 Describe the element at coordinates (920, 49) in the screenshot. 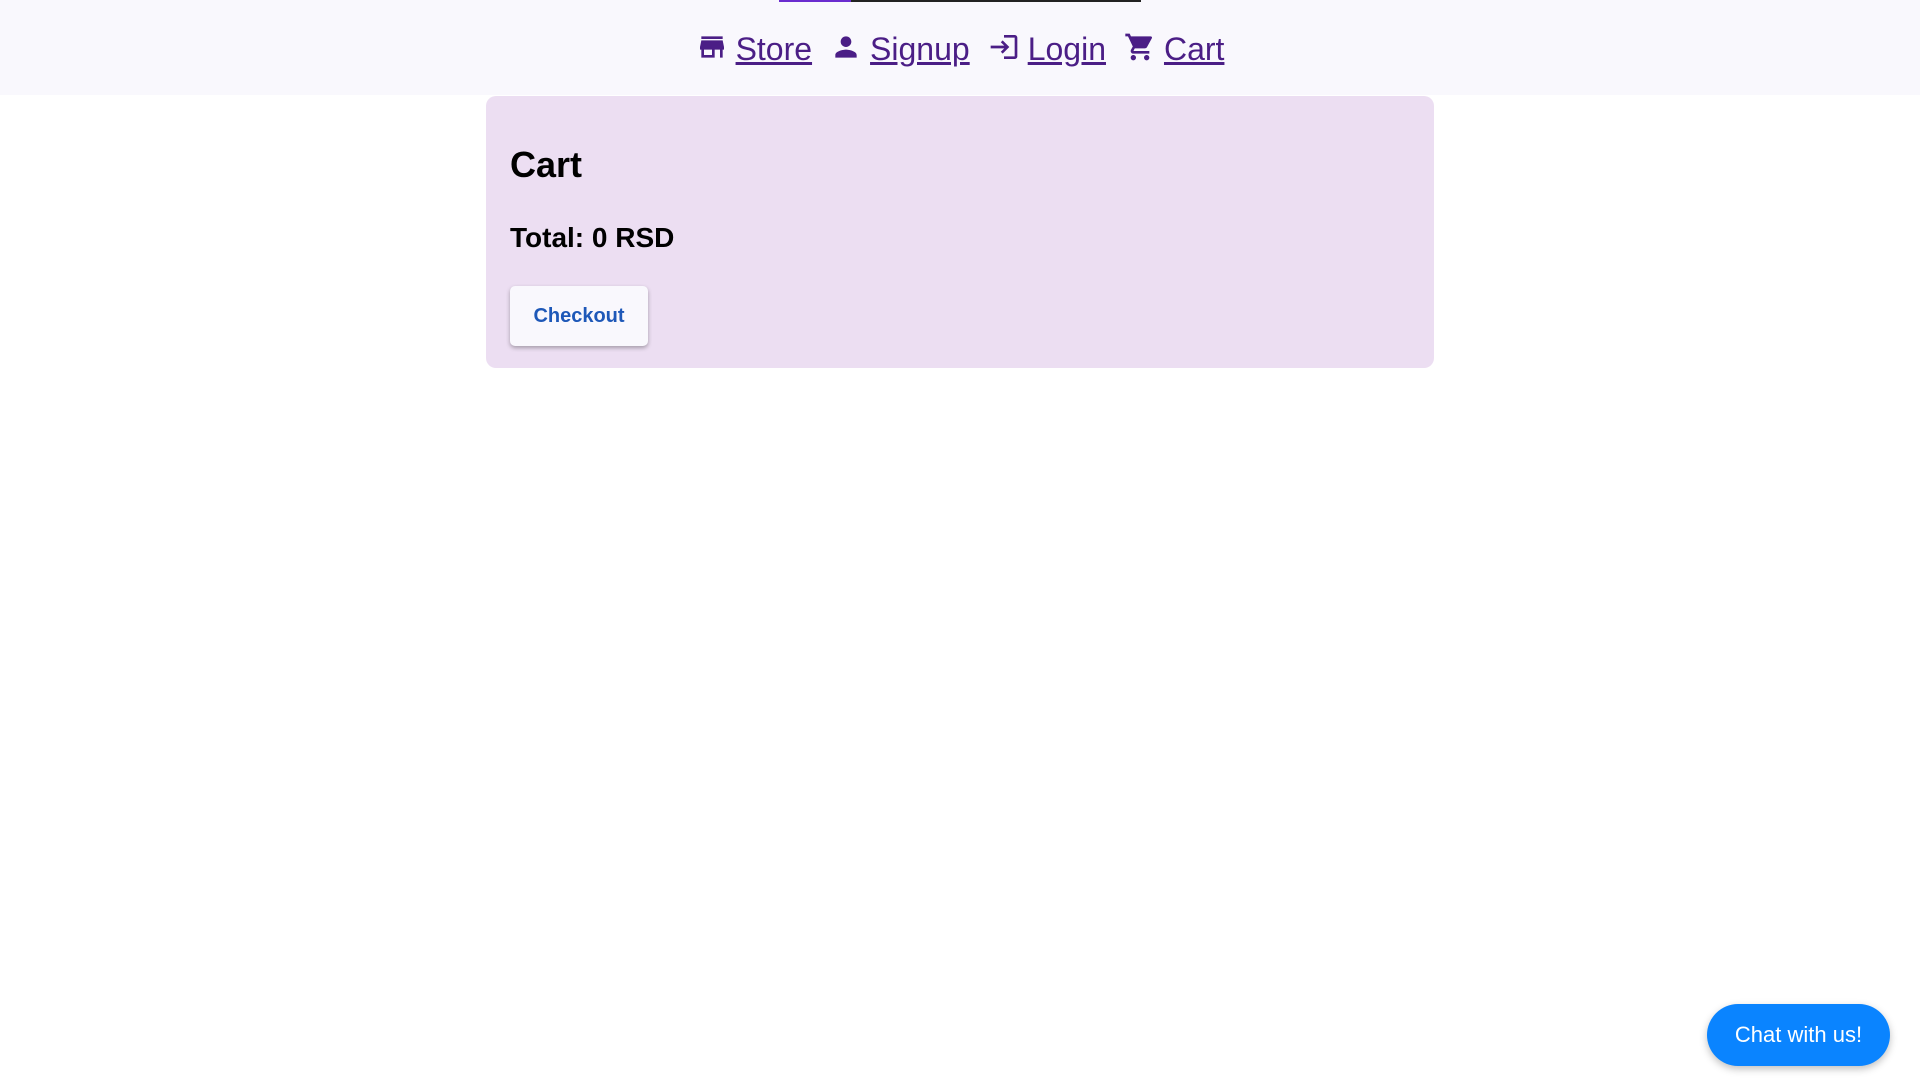

I see `nav-link-label: Signup` at that location.